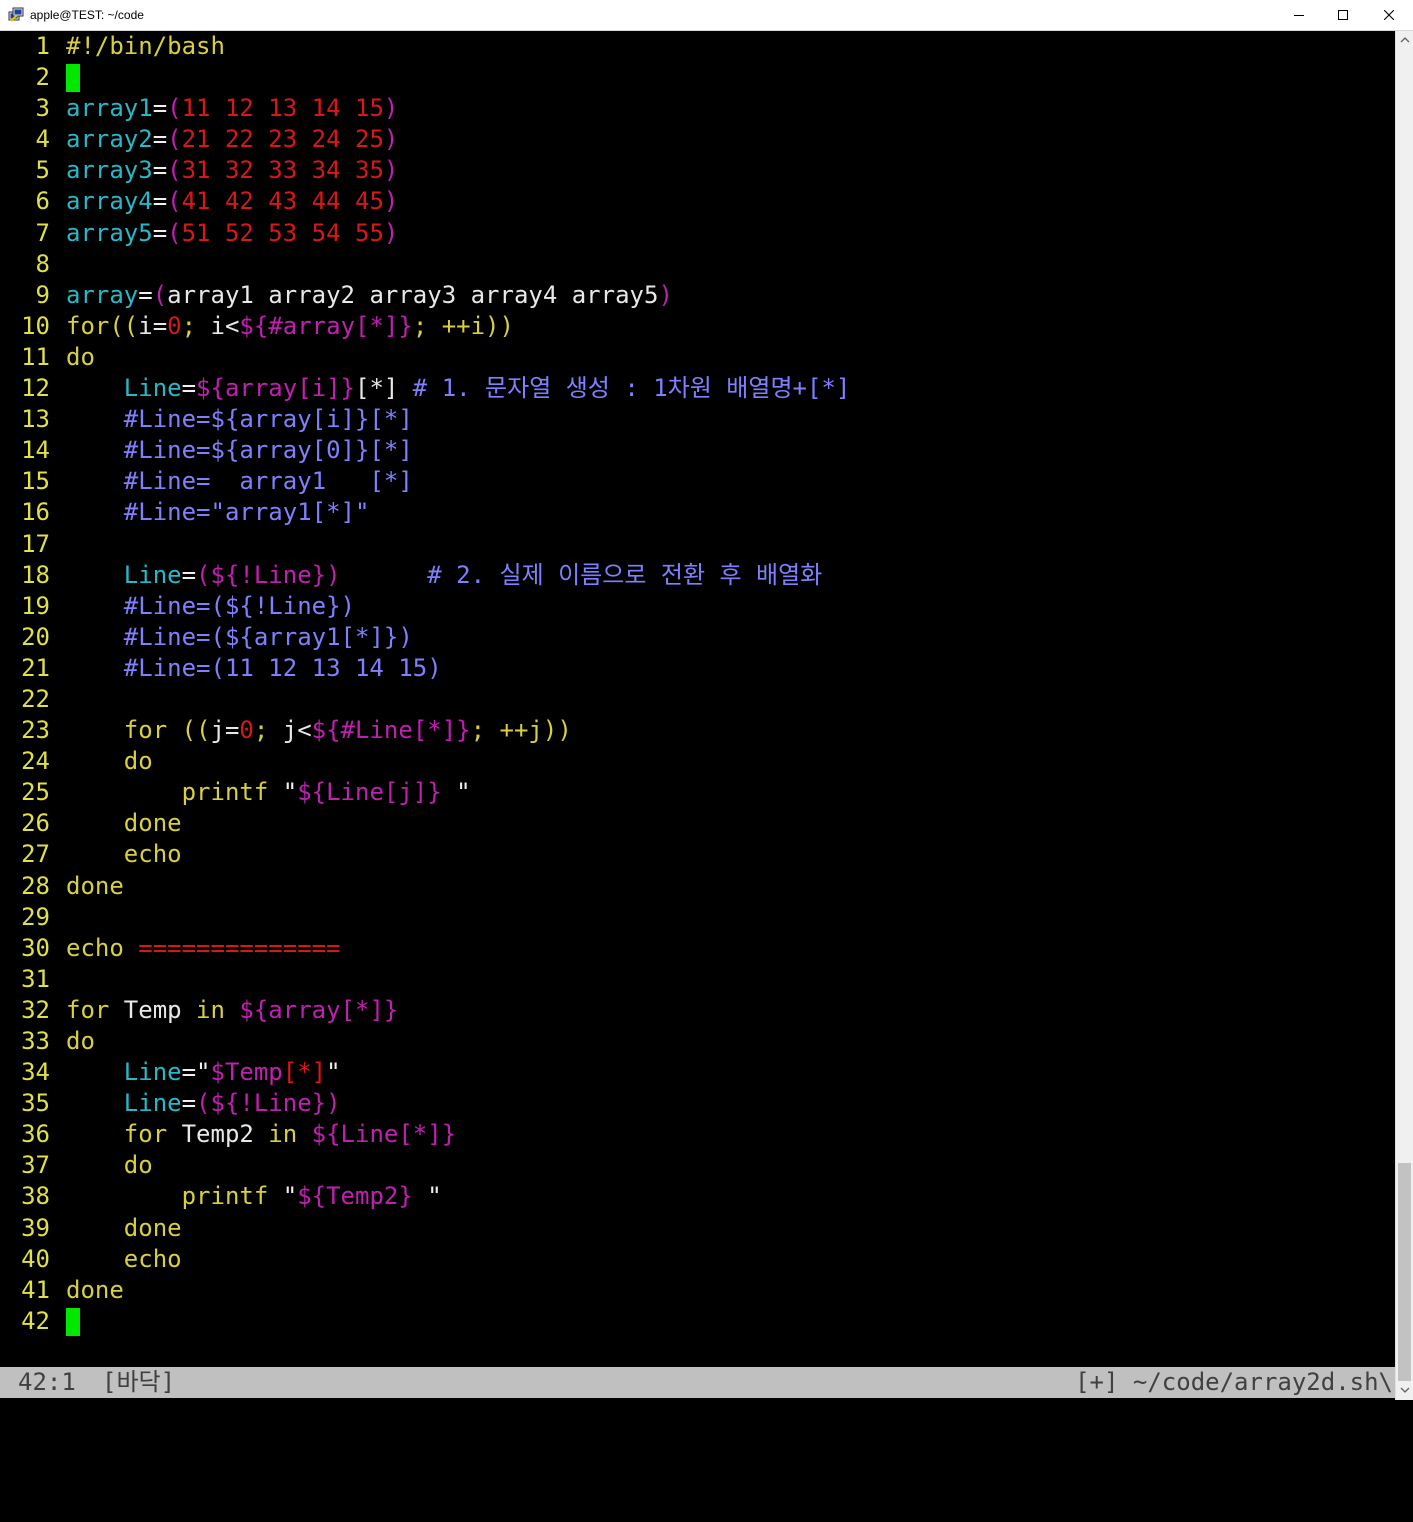  I want to click on code-line: 18 Line=(${!Line}) # 2. 실제 이름으로 전환 후 배열화, so click(697, 575).